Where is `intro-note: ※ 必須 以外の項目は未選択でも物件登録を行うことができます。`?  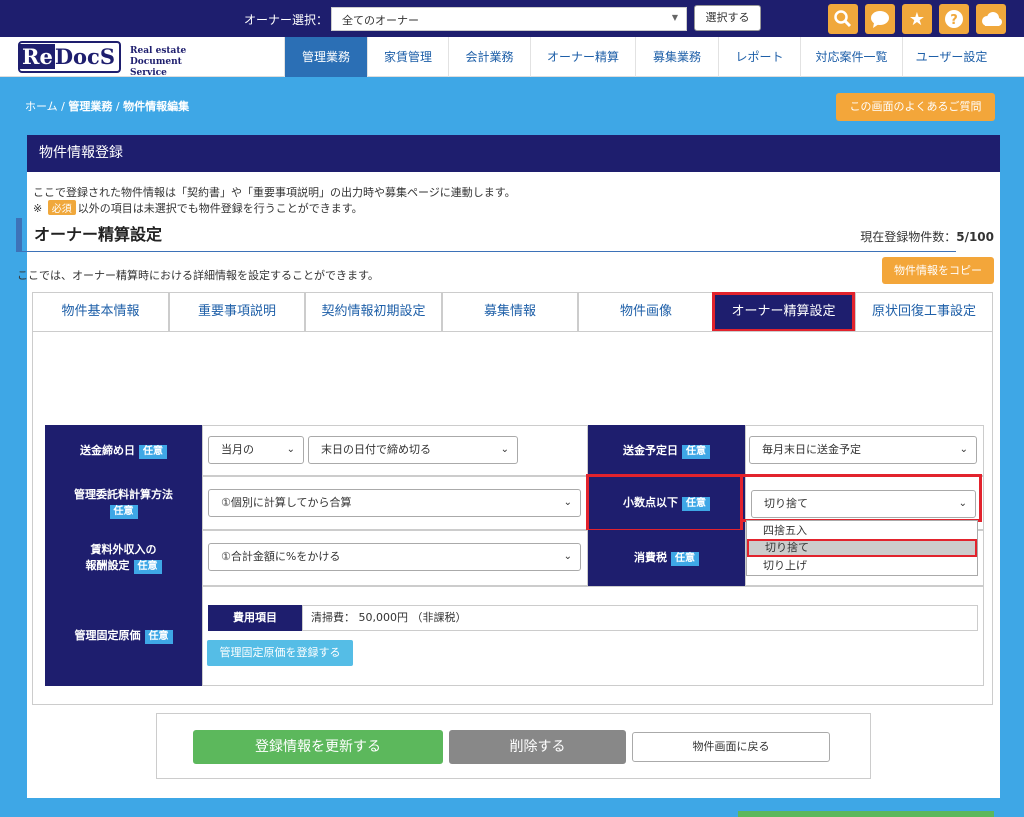
intro-note: ※ 必須 以外の項目は未選択でも物件登録を行うことができます。 is located at coordinates (198, 207).